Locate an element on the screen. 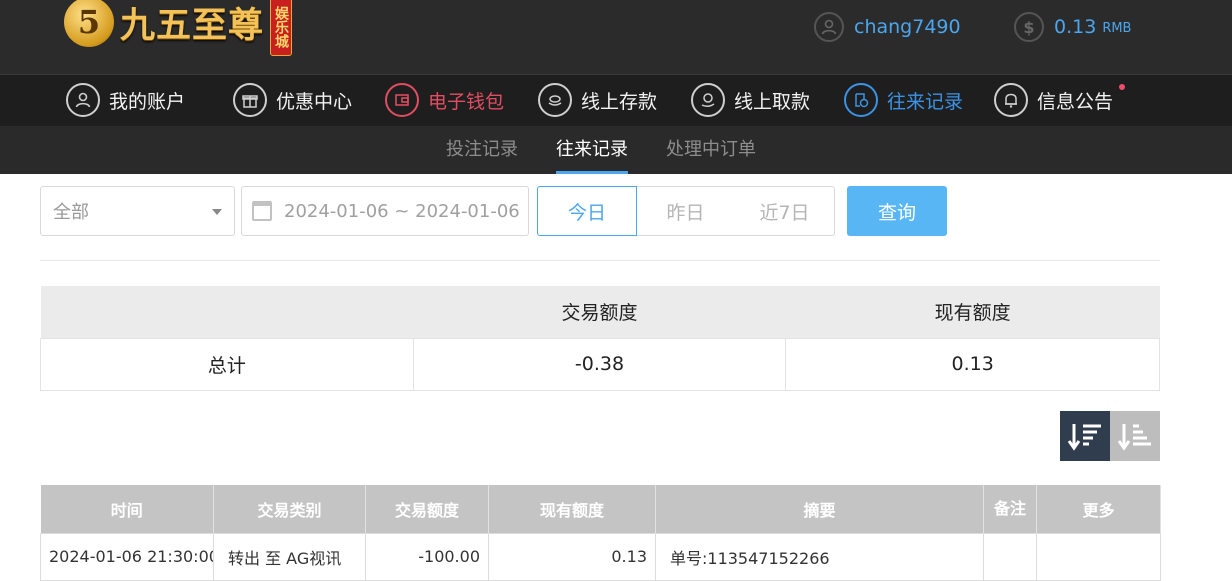 This screenshot has width=1232, height=581. range-today-button: 今日 is located at coordinates (587, 211).